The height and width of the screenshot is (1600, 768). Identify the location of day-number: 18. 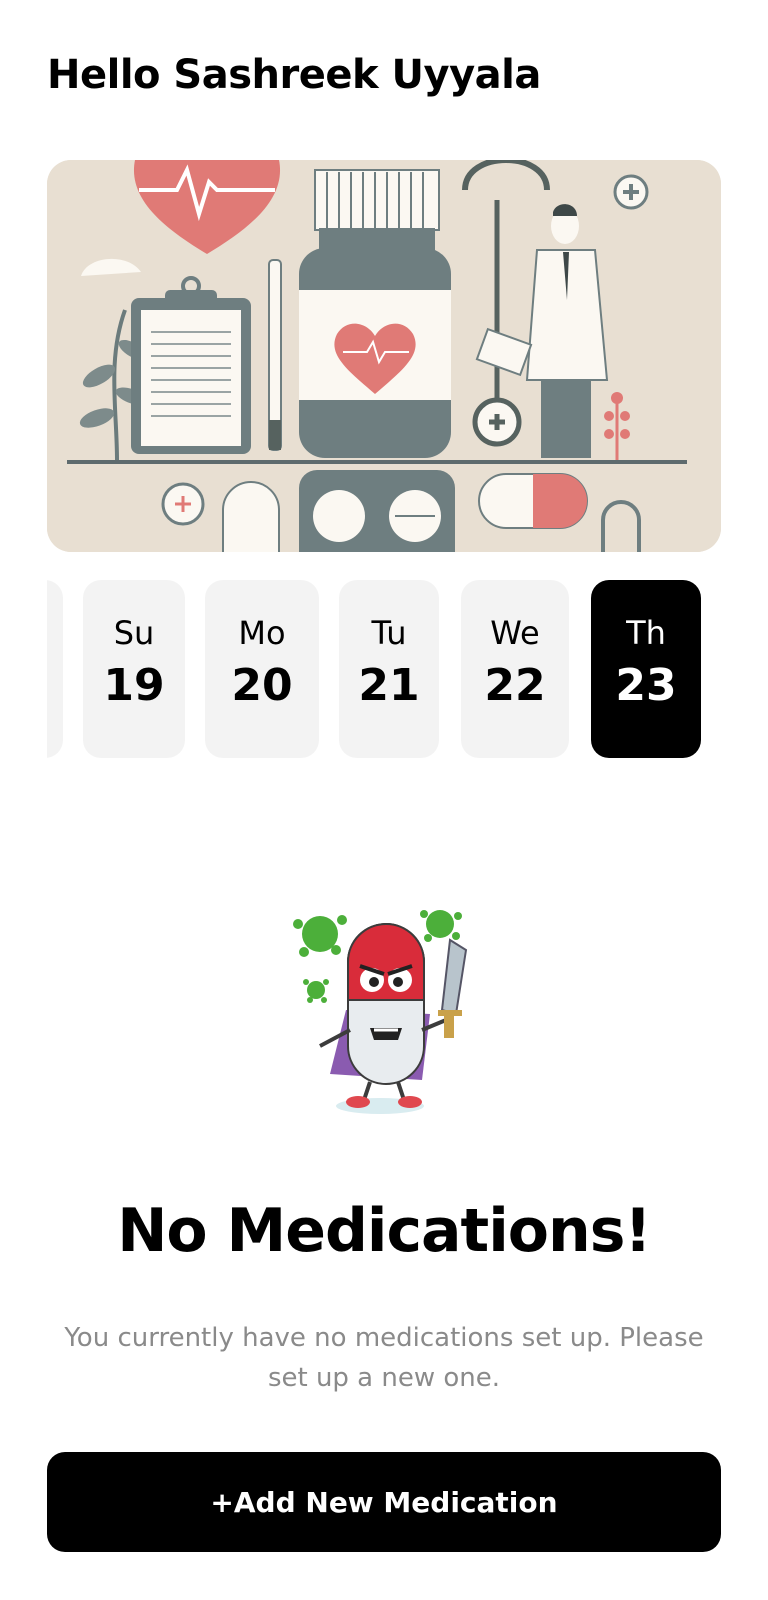
(55, 685).